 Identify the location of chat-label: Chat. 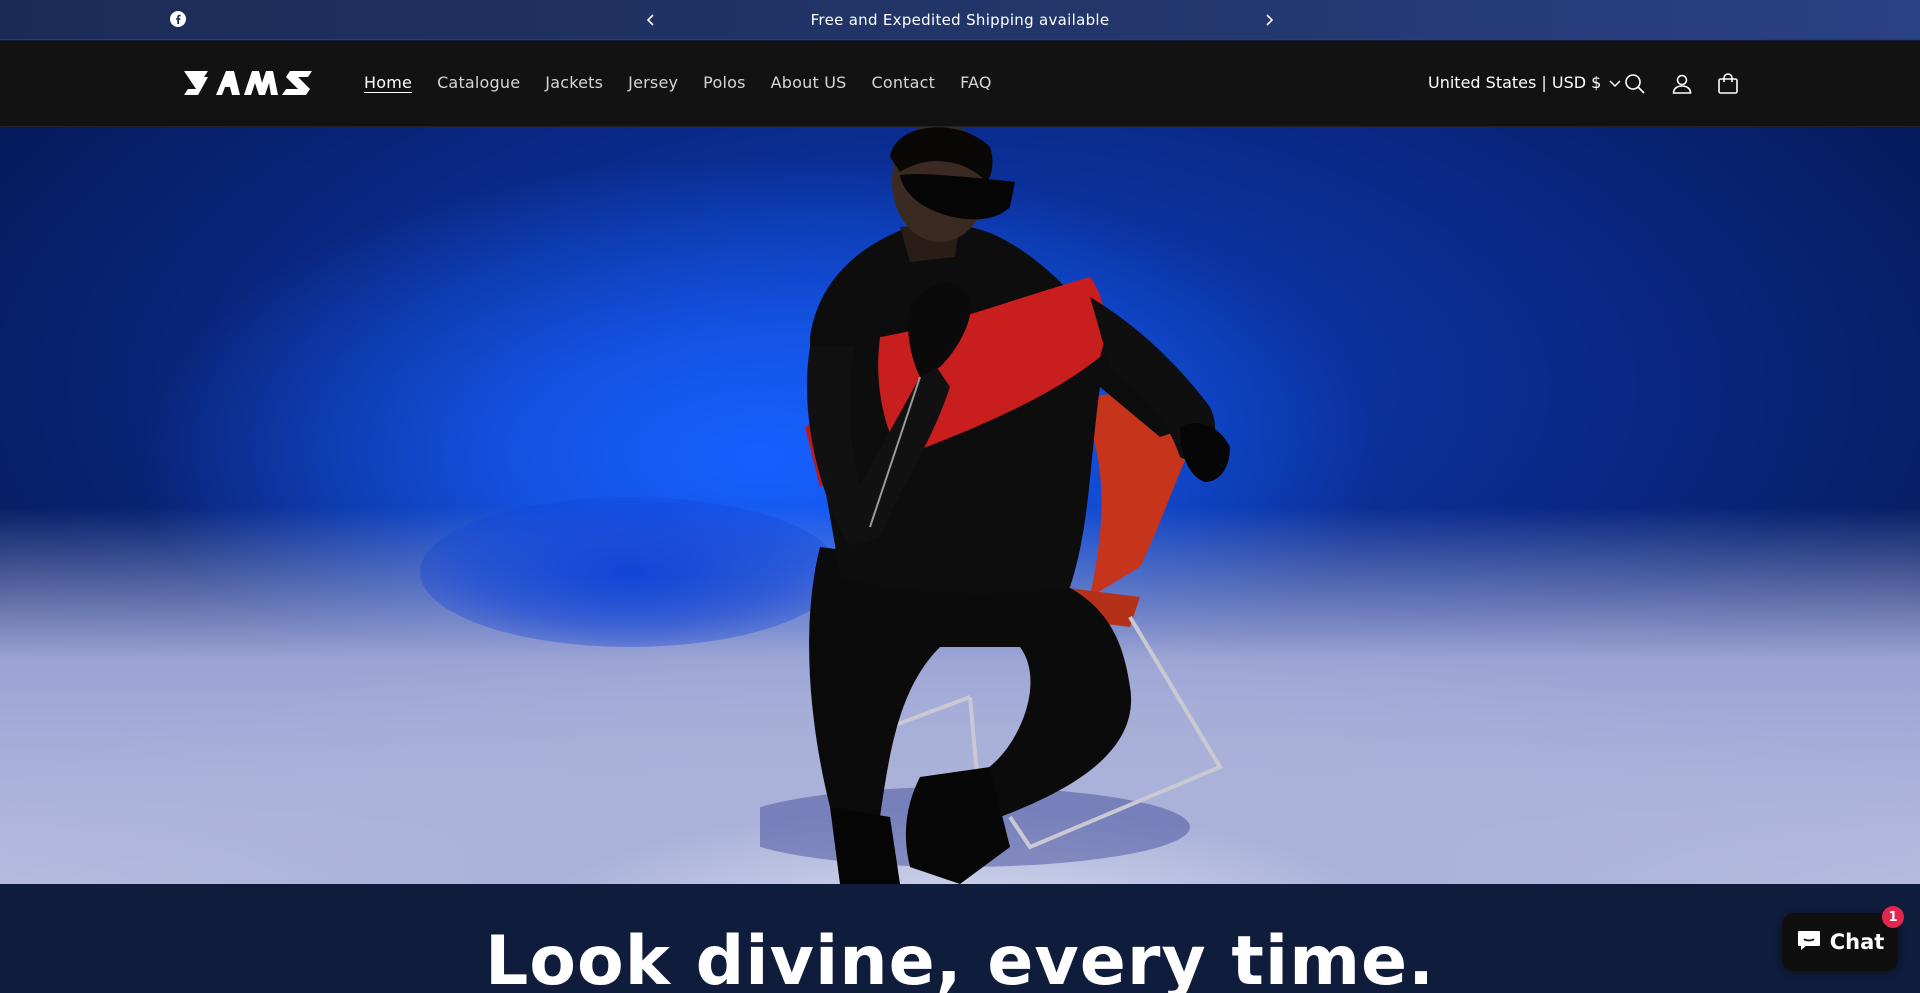
(1857, 942).